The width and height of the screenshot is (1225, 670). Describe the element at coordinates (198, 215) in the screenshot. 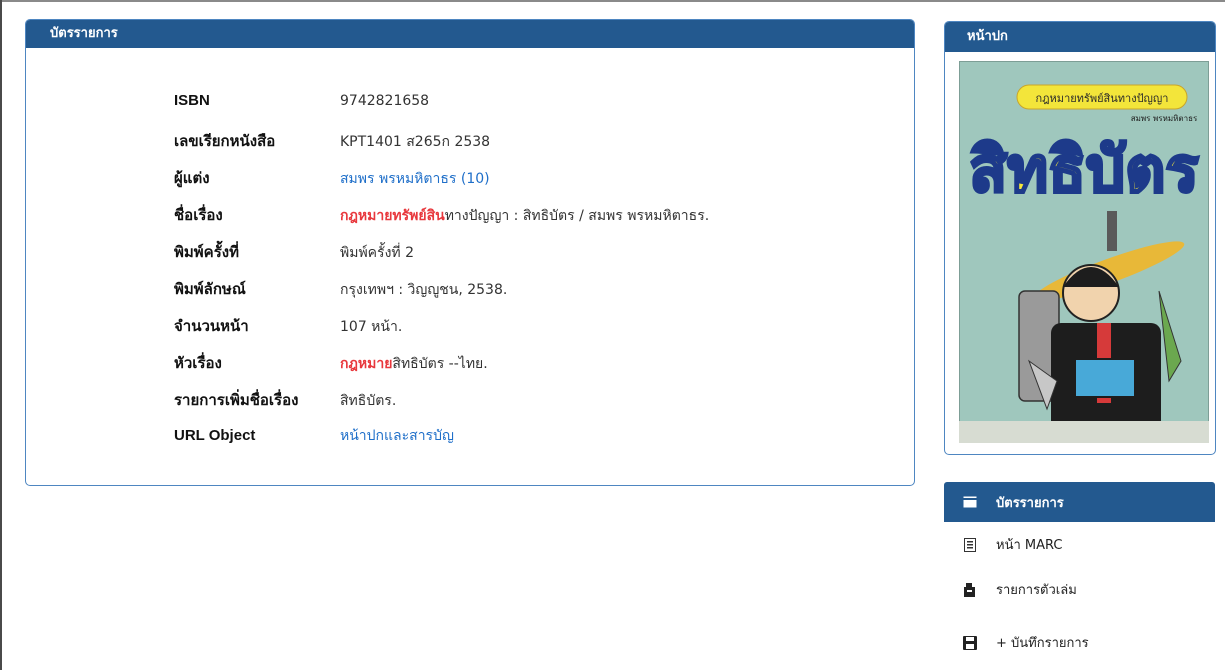

I see `field-label: ชื่อเรื่อง` at that location.